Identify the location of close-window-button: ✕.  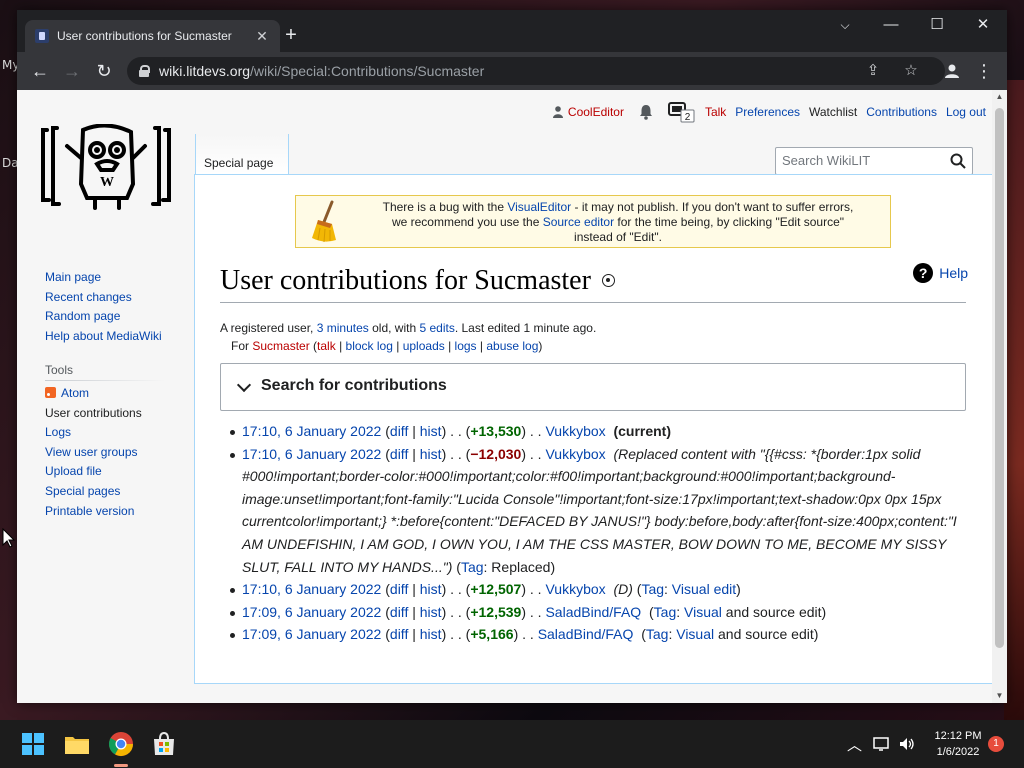
(983, 26).